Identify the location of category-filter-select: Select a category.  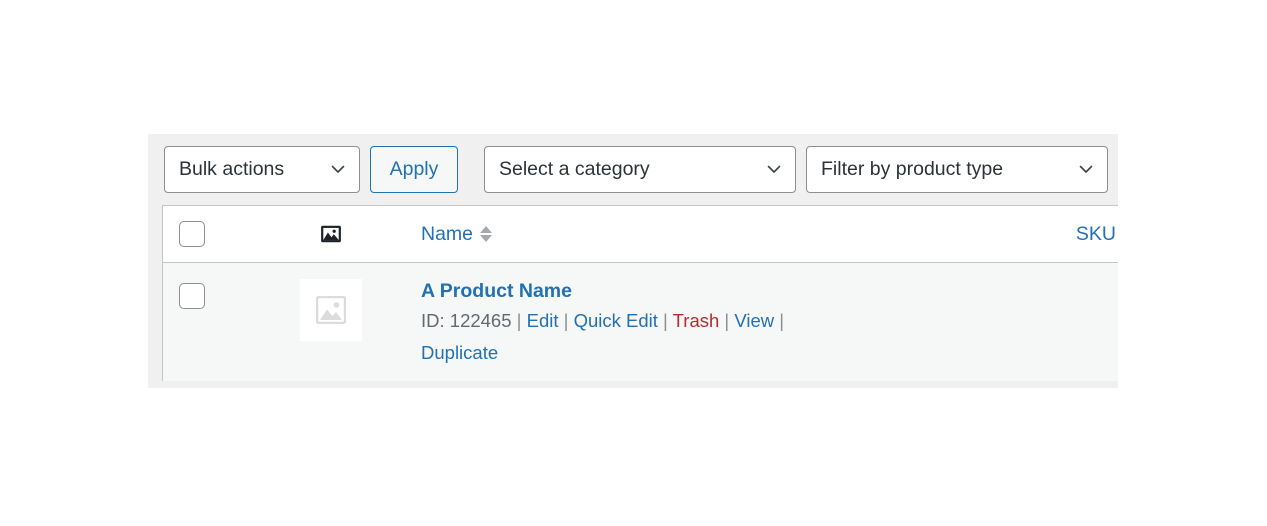
(640, 169).